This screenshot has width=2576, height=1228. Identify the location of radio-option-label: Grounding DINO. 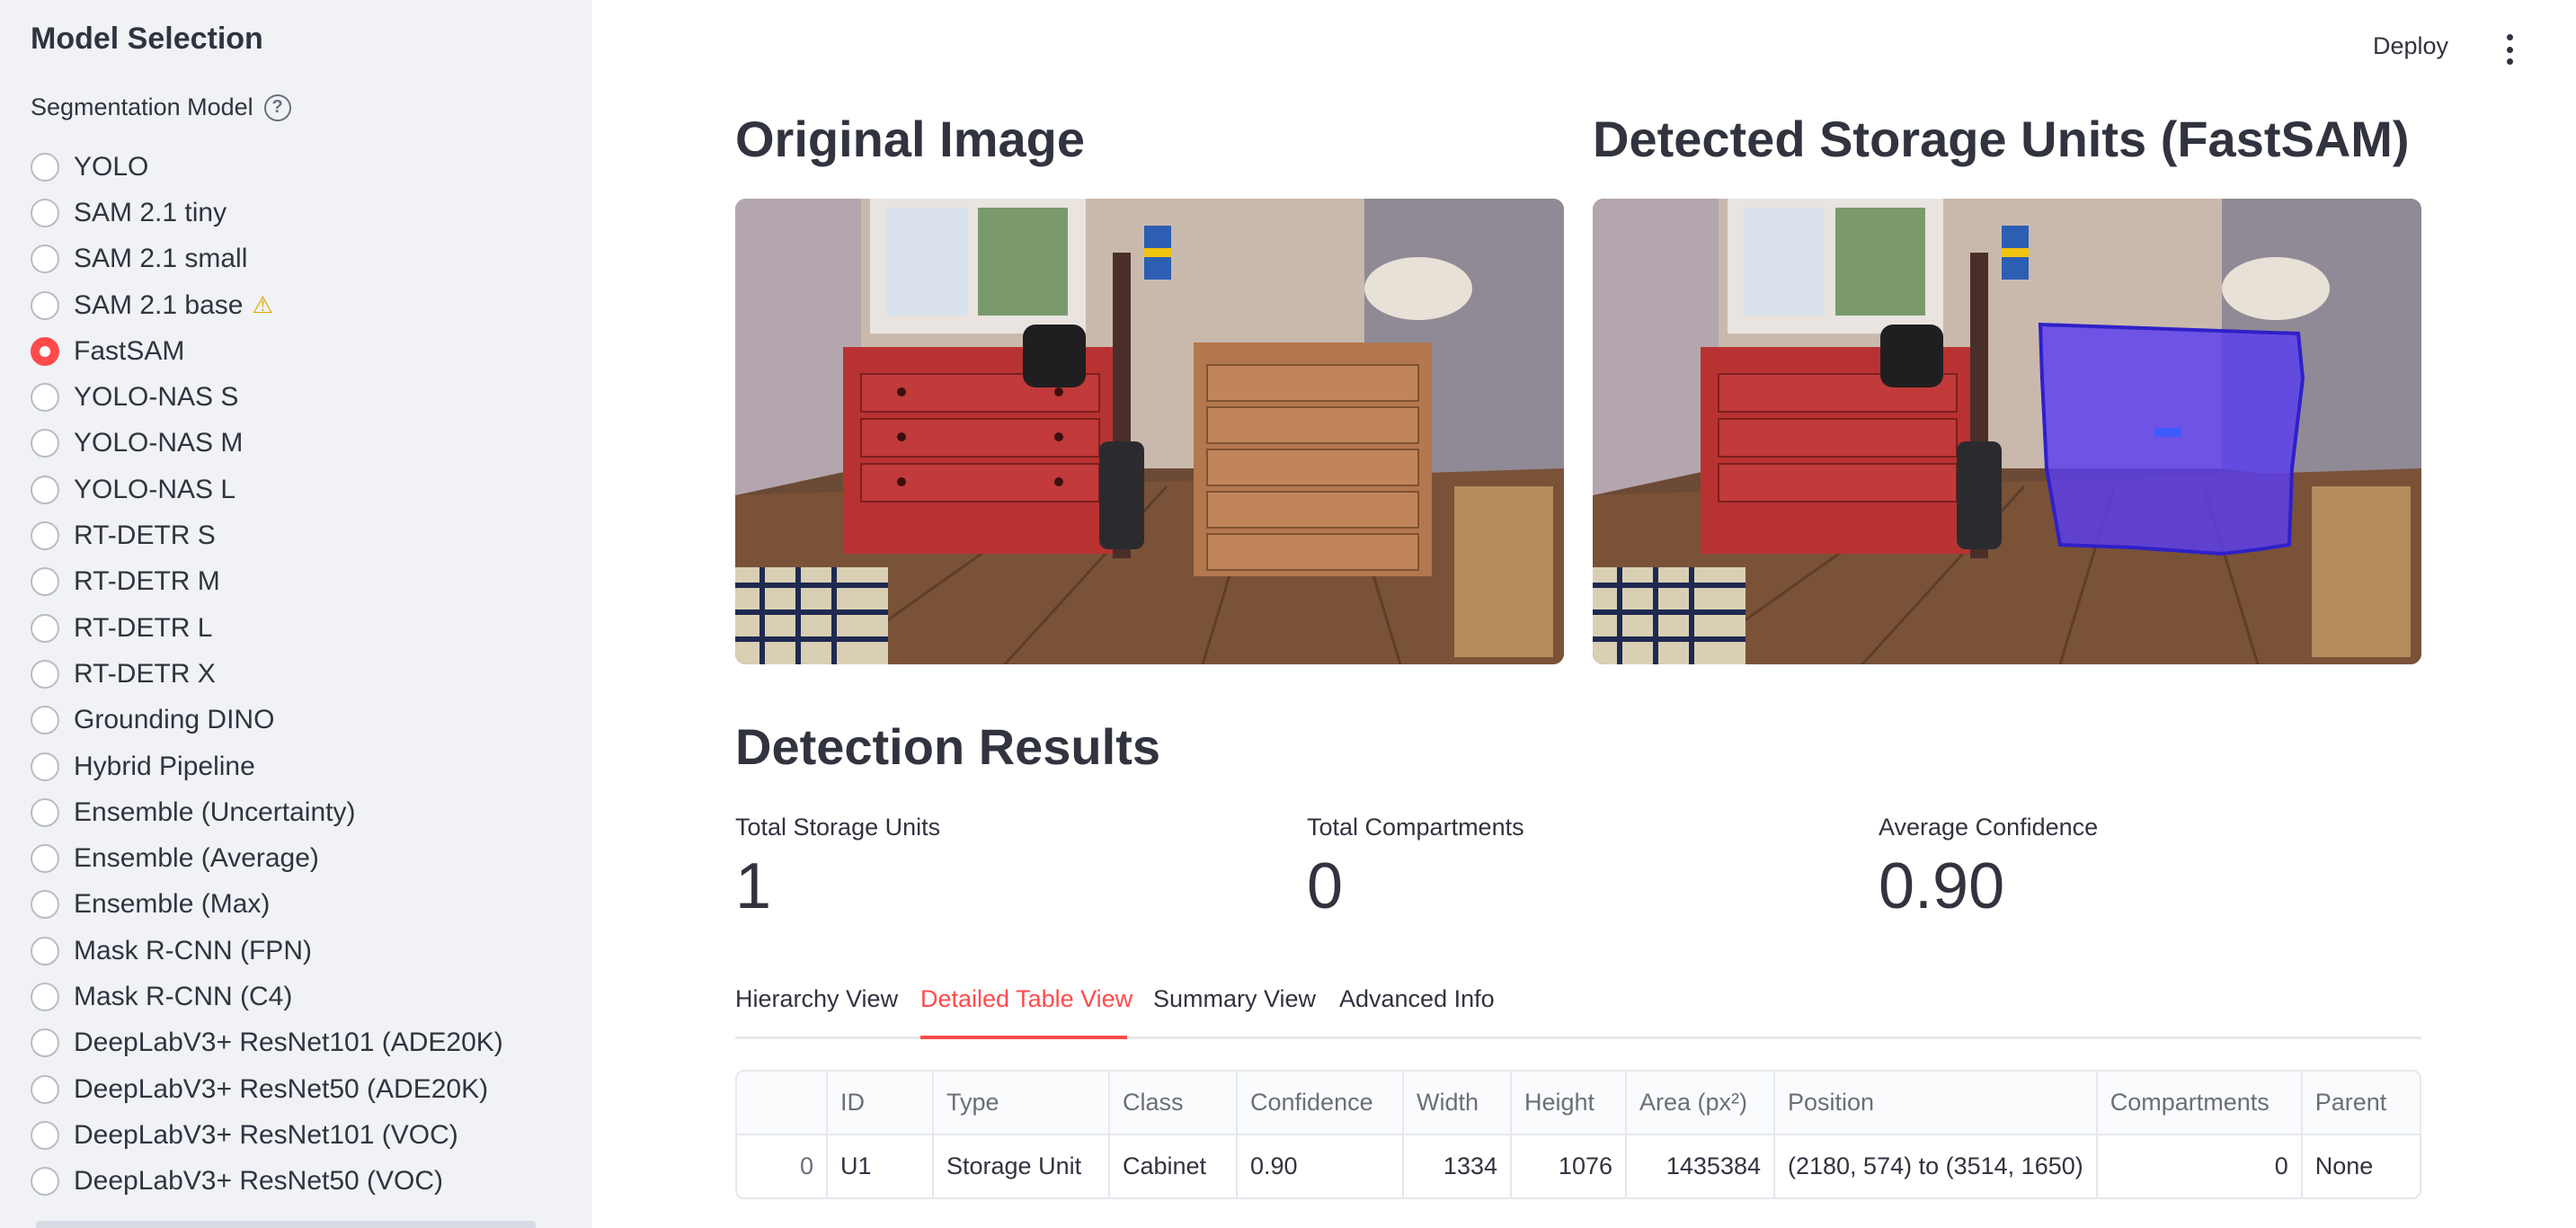
(174, 720).